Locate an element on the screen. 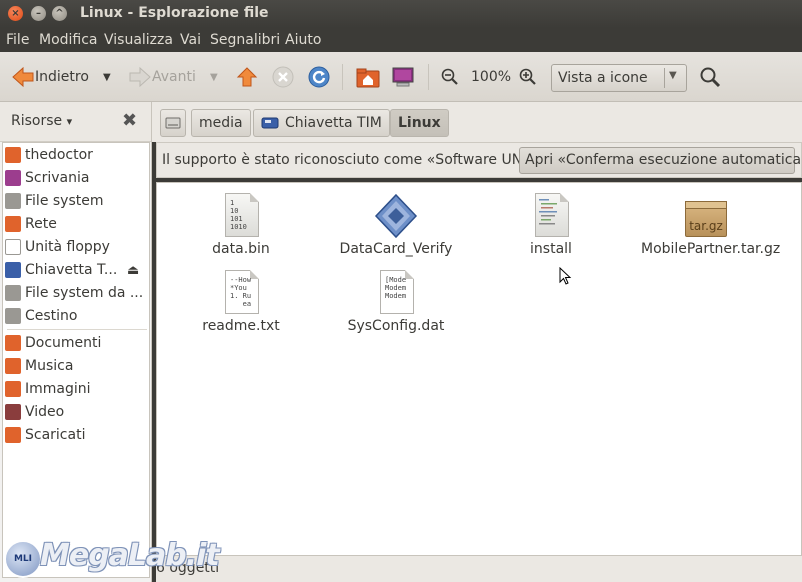  home-folder-icon is located at coordinates (13, 155).